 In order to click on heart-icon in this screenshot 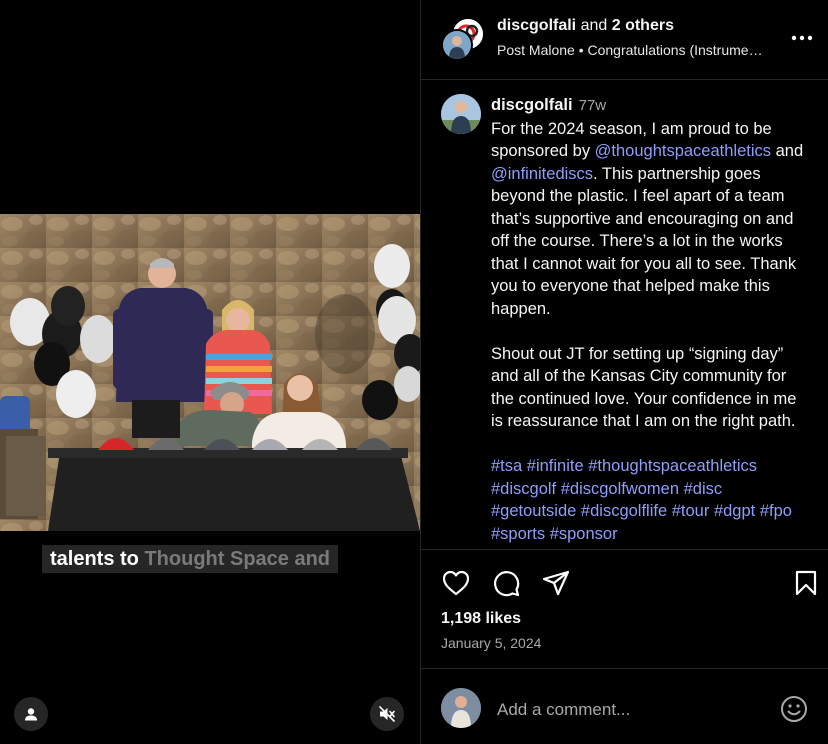, I will do `click(456, 583)`.